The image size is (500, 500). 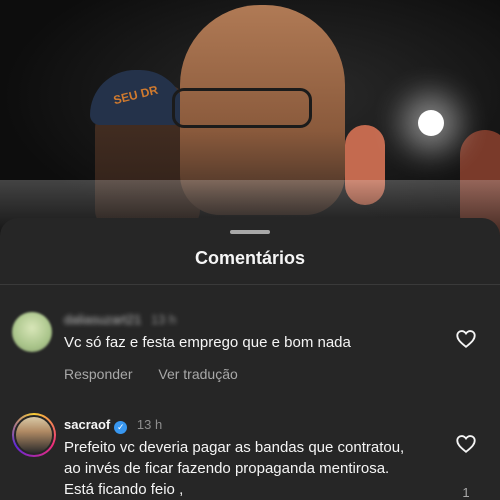 What do you see at coordinates (250, 284) in the screenshot?
I see `divider` at bounding box center [250, 284].